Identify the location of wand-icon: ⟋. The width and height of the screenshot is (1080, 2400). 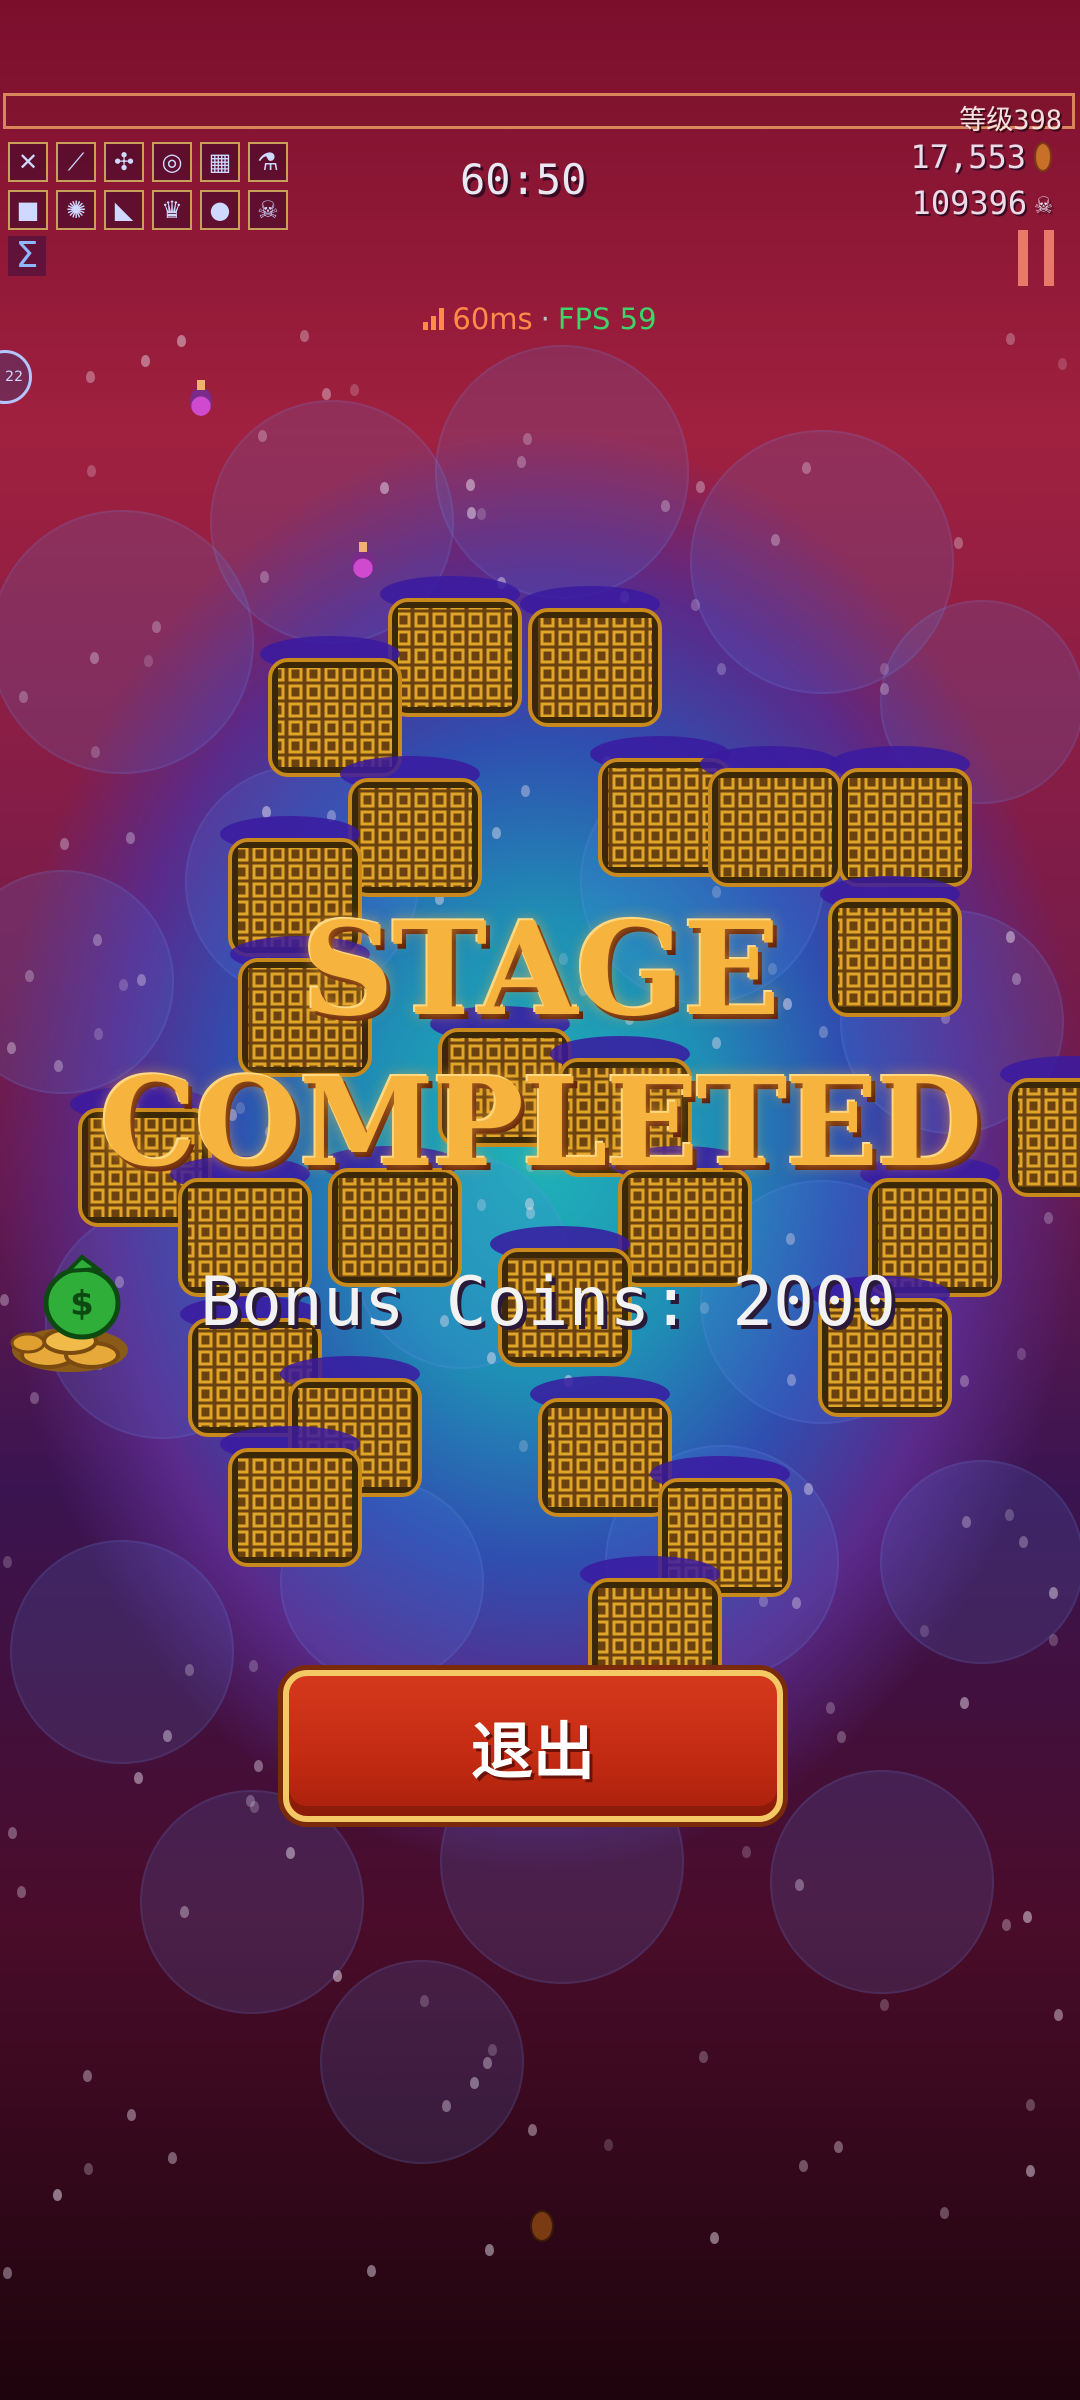
(76, 162).